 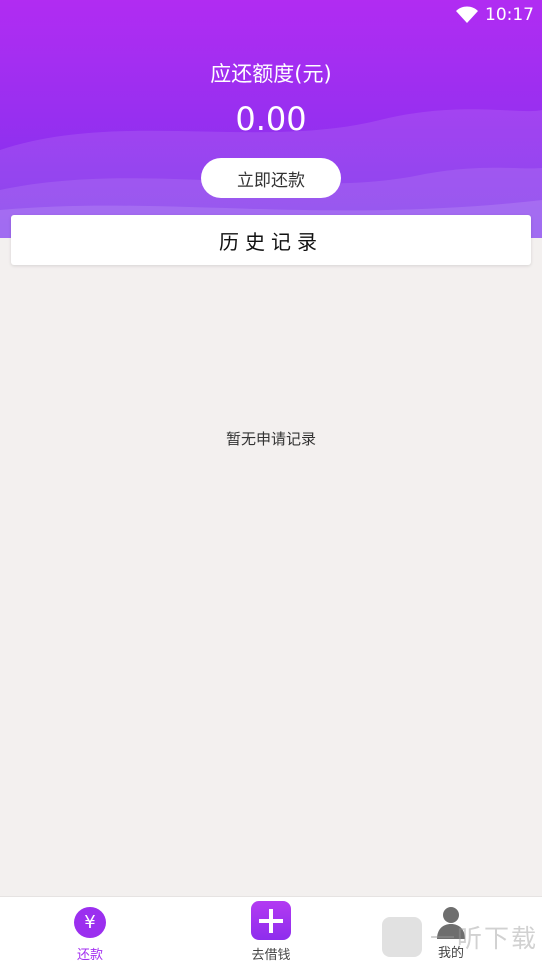 I want to click on status-bar: 10:17, so click(x=271, y=15).